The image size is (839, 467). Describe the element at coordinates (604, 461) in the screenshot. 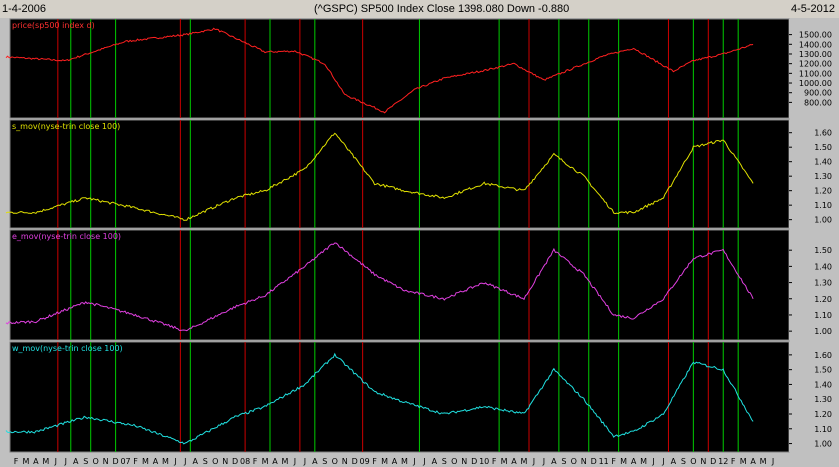

I see `x-tick-label: 11` at that location.